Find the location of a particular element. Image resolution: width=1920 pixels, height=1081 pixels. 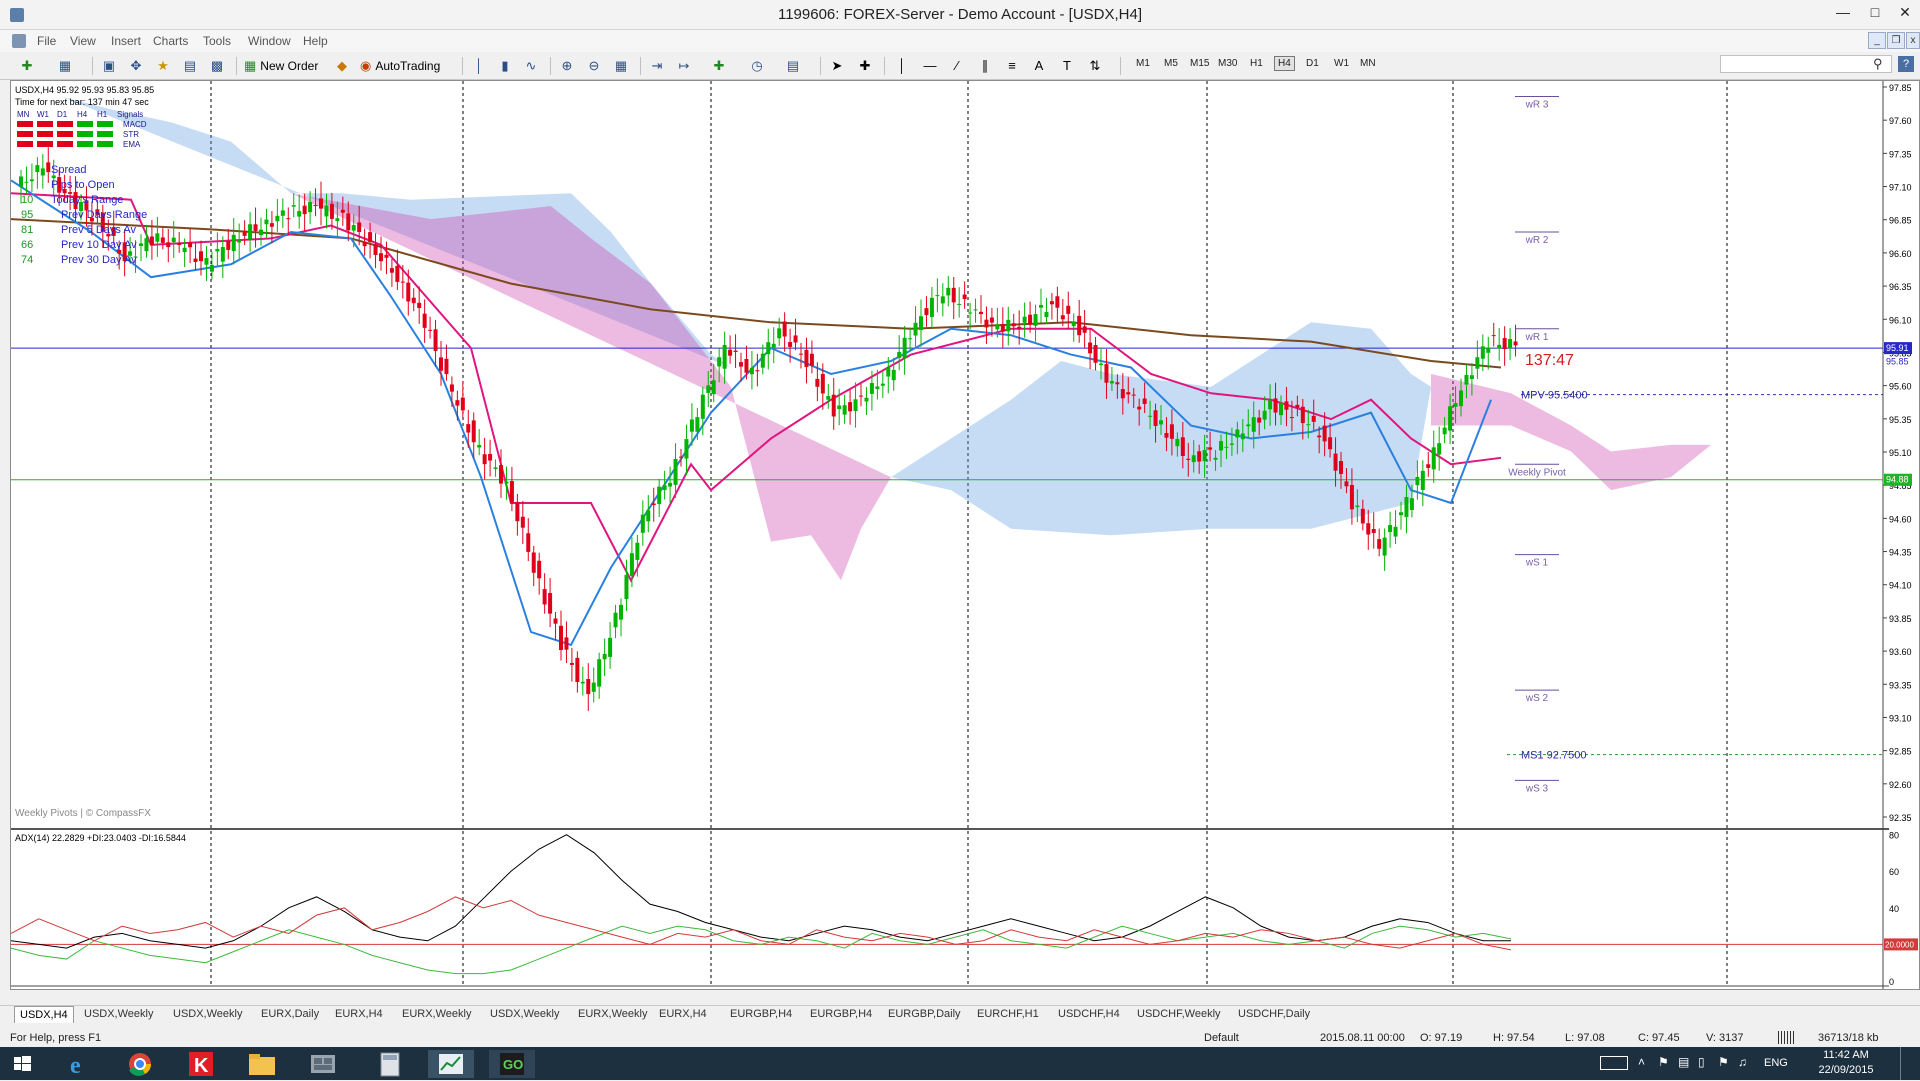

go-app-icon: GO is located at coordinates (512, 1064).